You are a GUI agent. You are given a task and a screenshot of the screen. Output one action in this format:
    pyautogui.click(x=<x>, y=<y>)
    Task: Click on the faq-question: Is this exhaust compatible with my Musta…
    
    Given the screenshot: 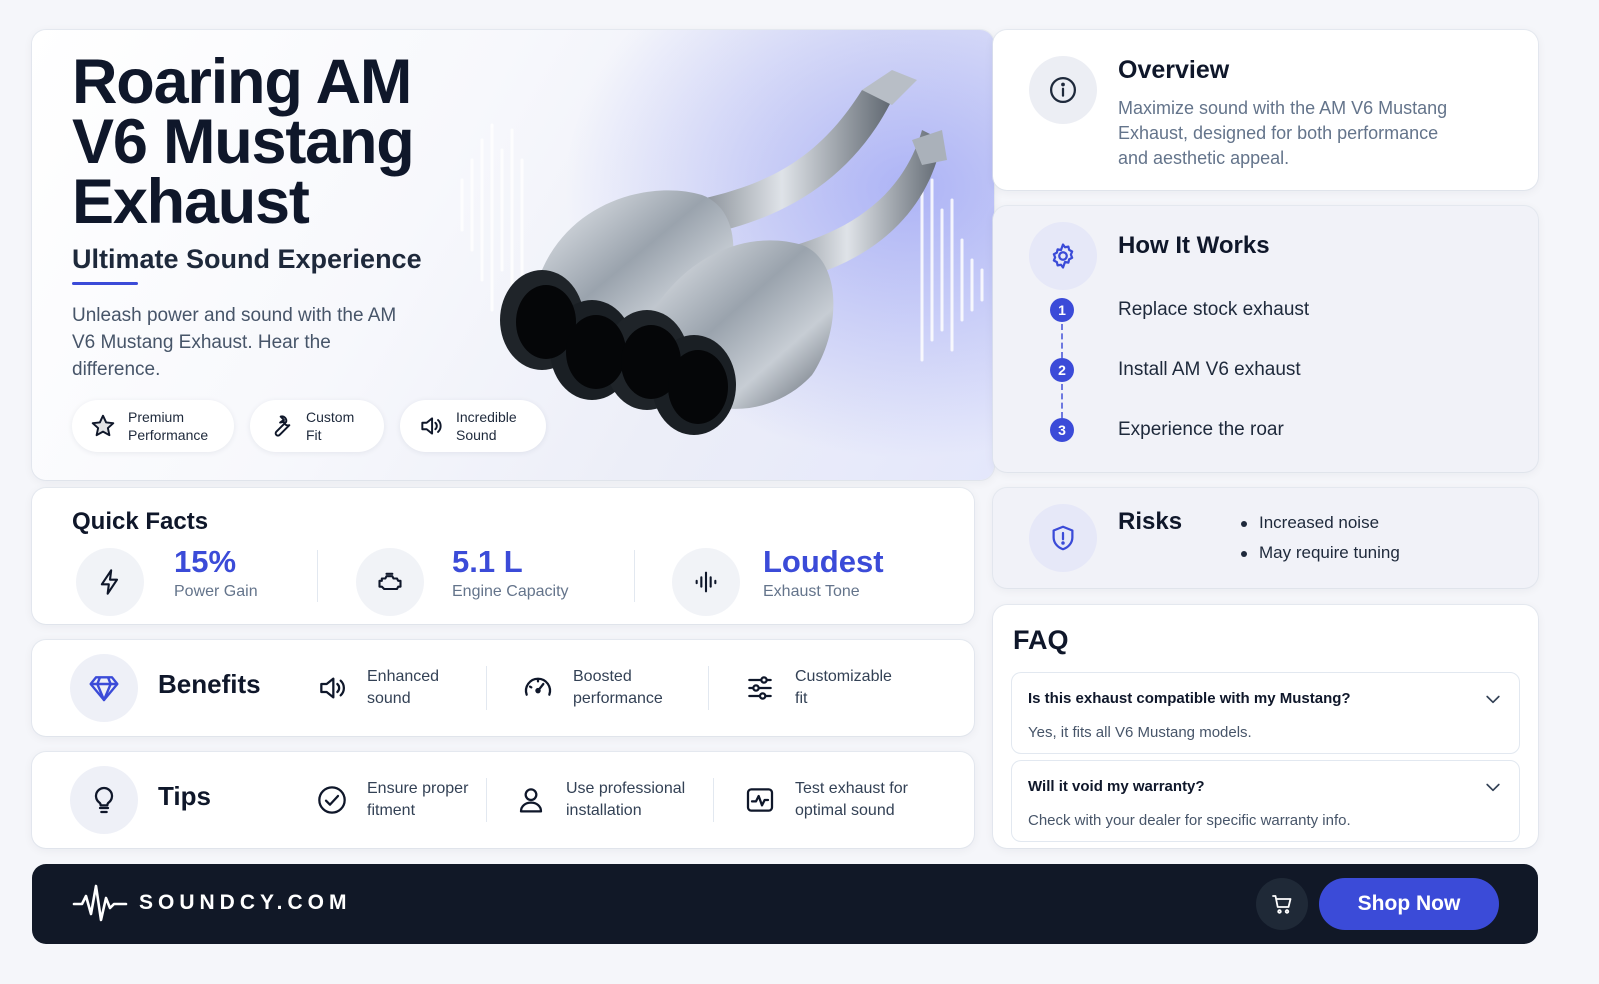 What is the action you would take?
    pyautogui.click(x=1189, y=698)
    